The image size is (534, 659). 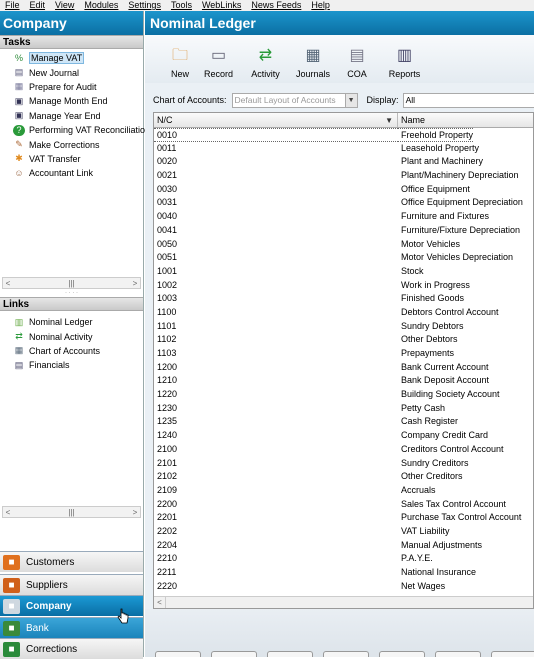 What do you see at coordinates (71, 351) in the screenshot?
I see `link-item: ▦ Chart of Accounts` at bounding box center [71, 351].